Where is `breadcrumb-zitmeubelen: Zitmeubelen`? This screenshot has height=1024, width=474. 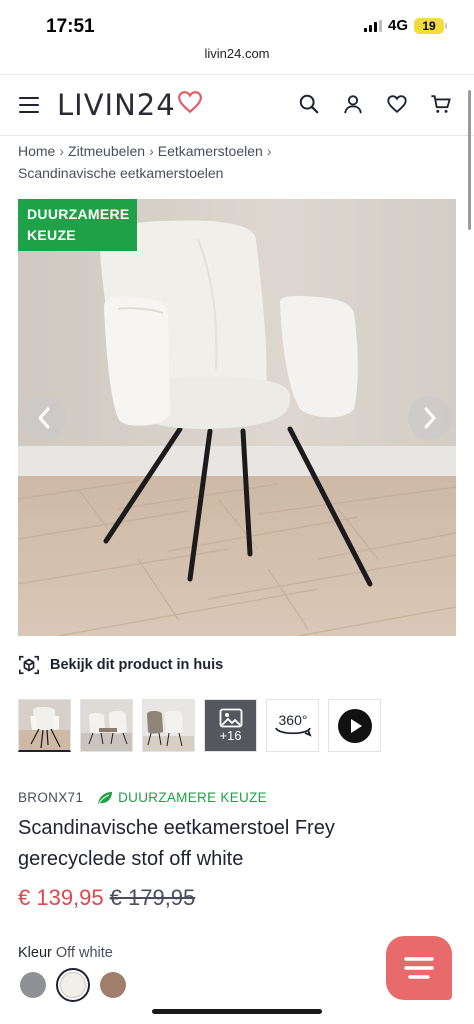
breadcrumb-zitmeubelen: Zitmeubelen is located at coordinates (106, 151).